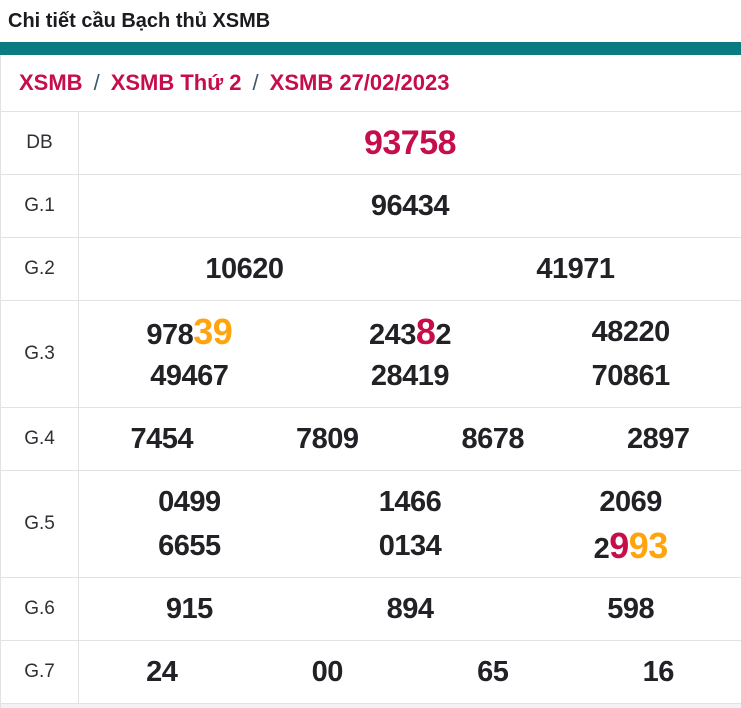 This screenshot has height=708, width=741. I want to click on result-number: 70861, so click(630, 376).